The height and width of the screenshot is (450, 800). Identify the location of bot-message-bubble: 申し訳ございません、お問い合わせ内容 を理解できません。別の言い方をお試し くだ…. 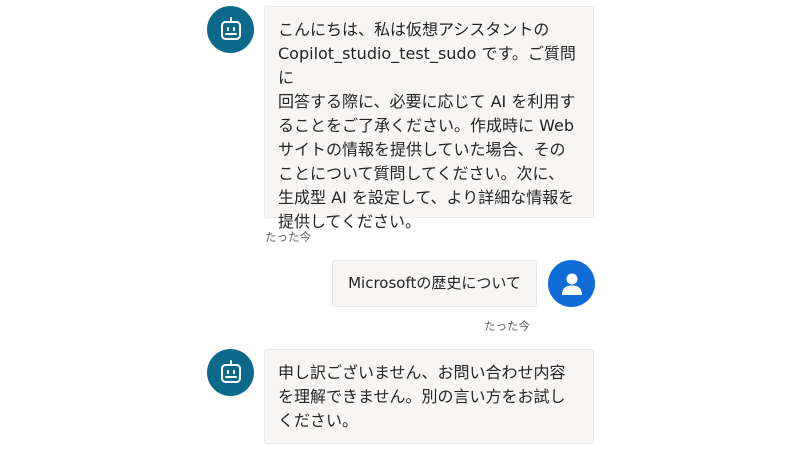
(429, 396).